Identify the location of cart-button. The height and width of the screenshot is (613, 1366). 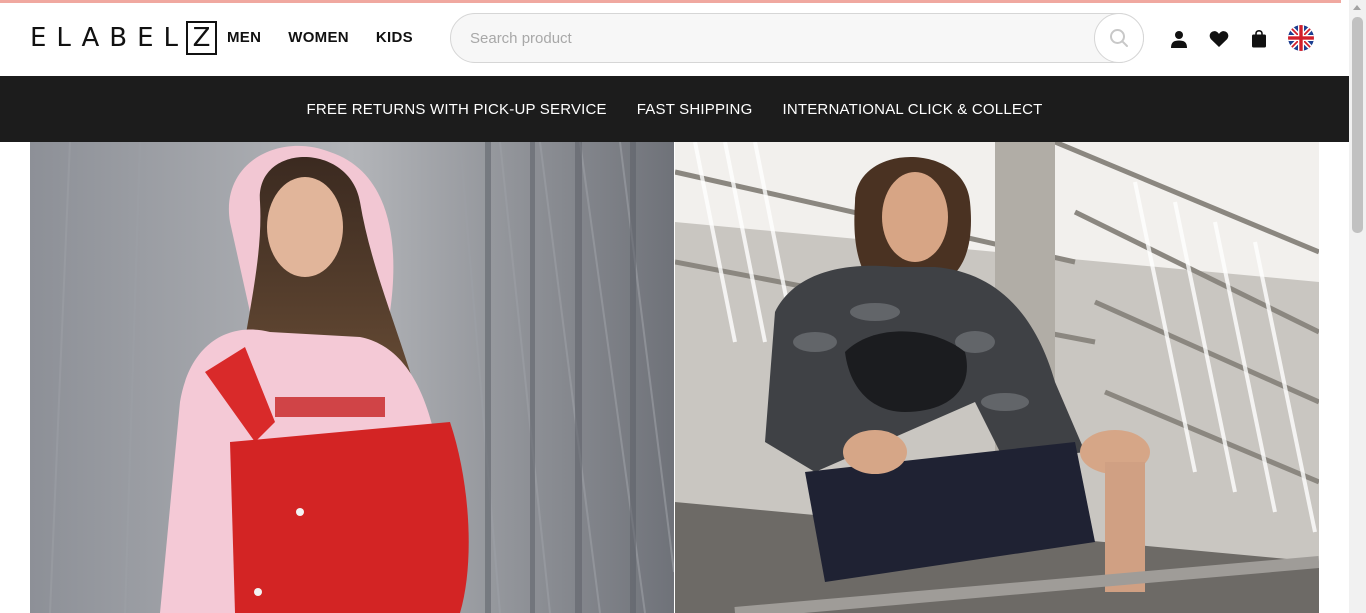
(1259, 39).